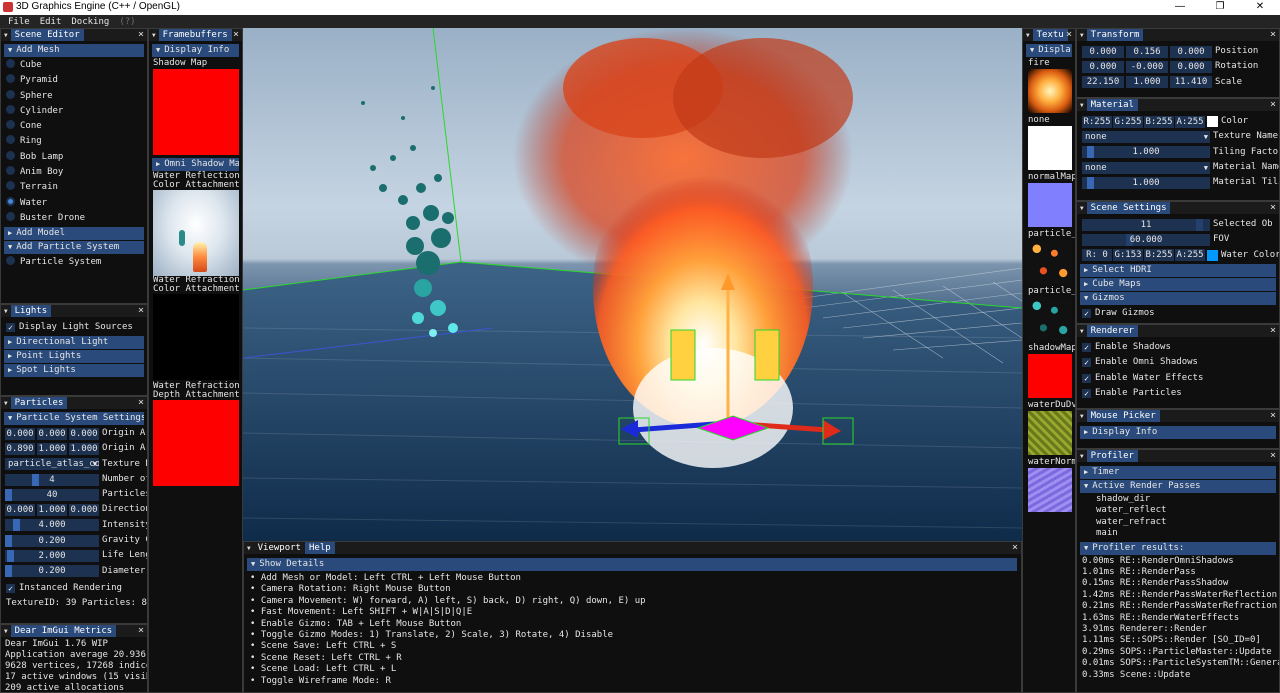  Describe the element at coordinates (74, 327) in the screenshot. I see `display-light-sources-checkbox: ✓ Display Light Sources` at that location.